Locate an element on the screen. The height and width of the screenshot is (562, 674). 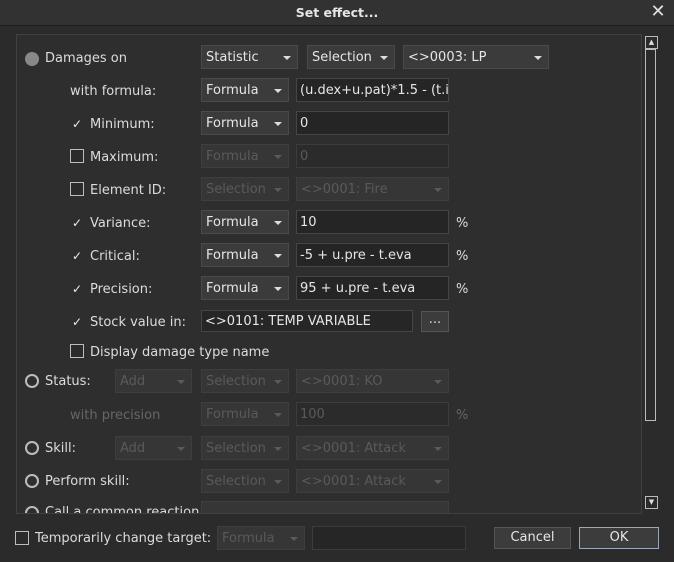
element-value-select: <>0001: Fire is located at coordinates (372, 189).